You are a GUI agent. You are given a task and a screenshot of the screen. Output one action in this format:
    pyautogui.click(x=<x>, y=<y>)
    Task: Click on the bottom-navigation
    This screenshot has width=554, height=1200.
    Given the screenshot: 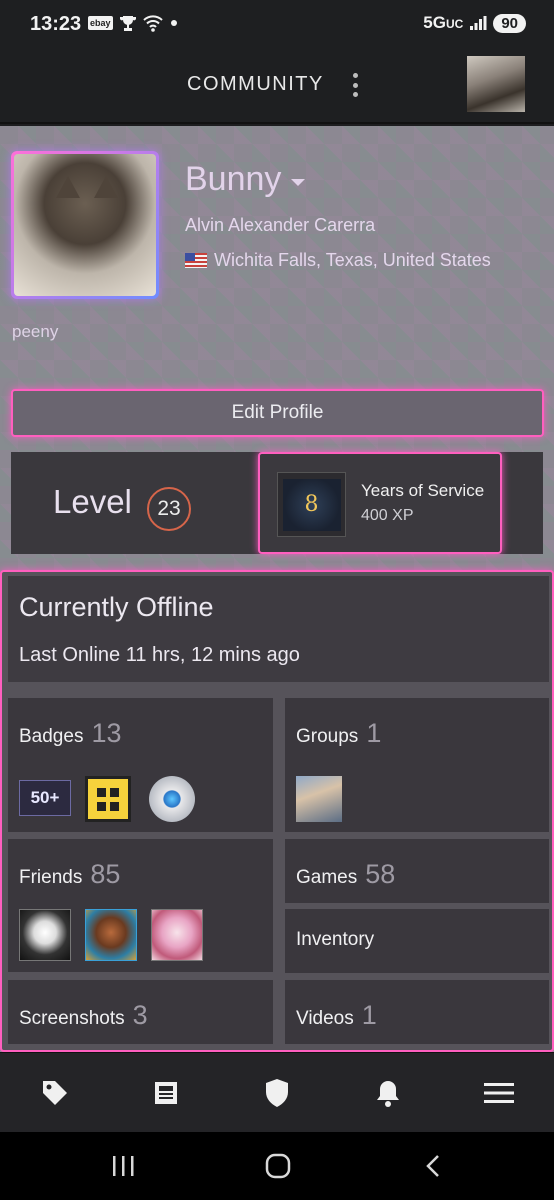 What is the action you would take?
    pyautogui.click(x=277, y=1092)
    